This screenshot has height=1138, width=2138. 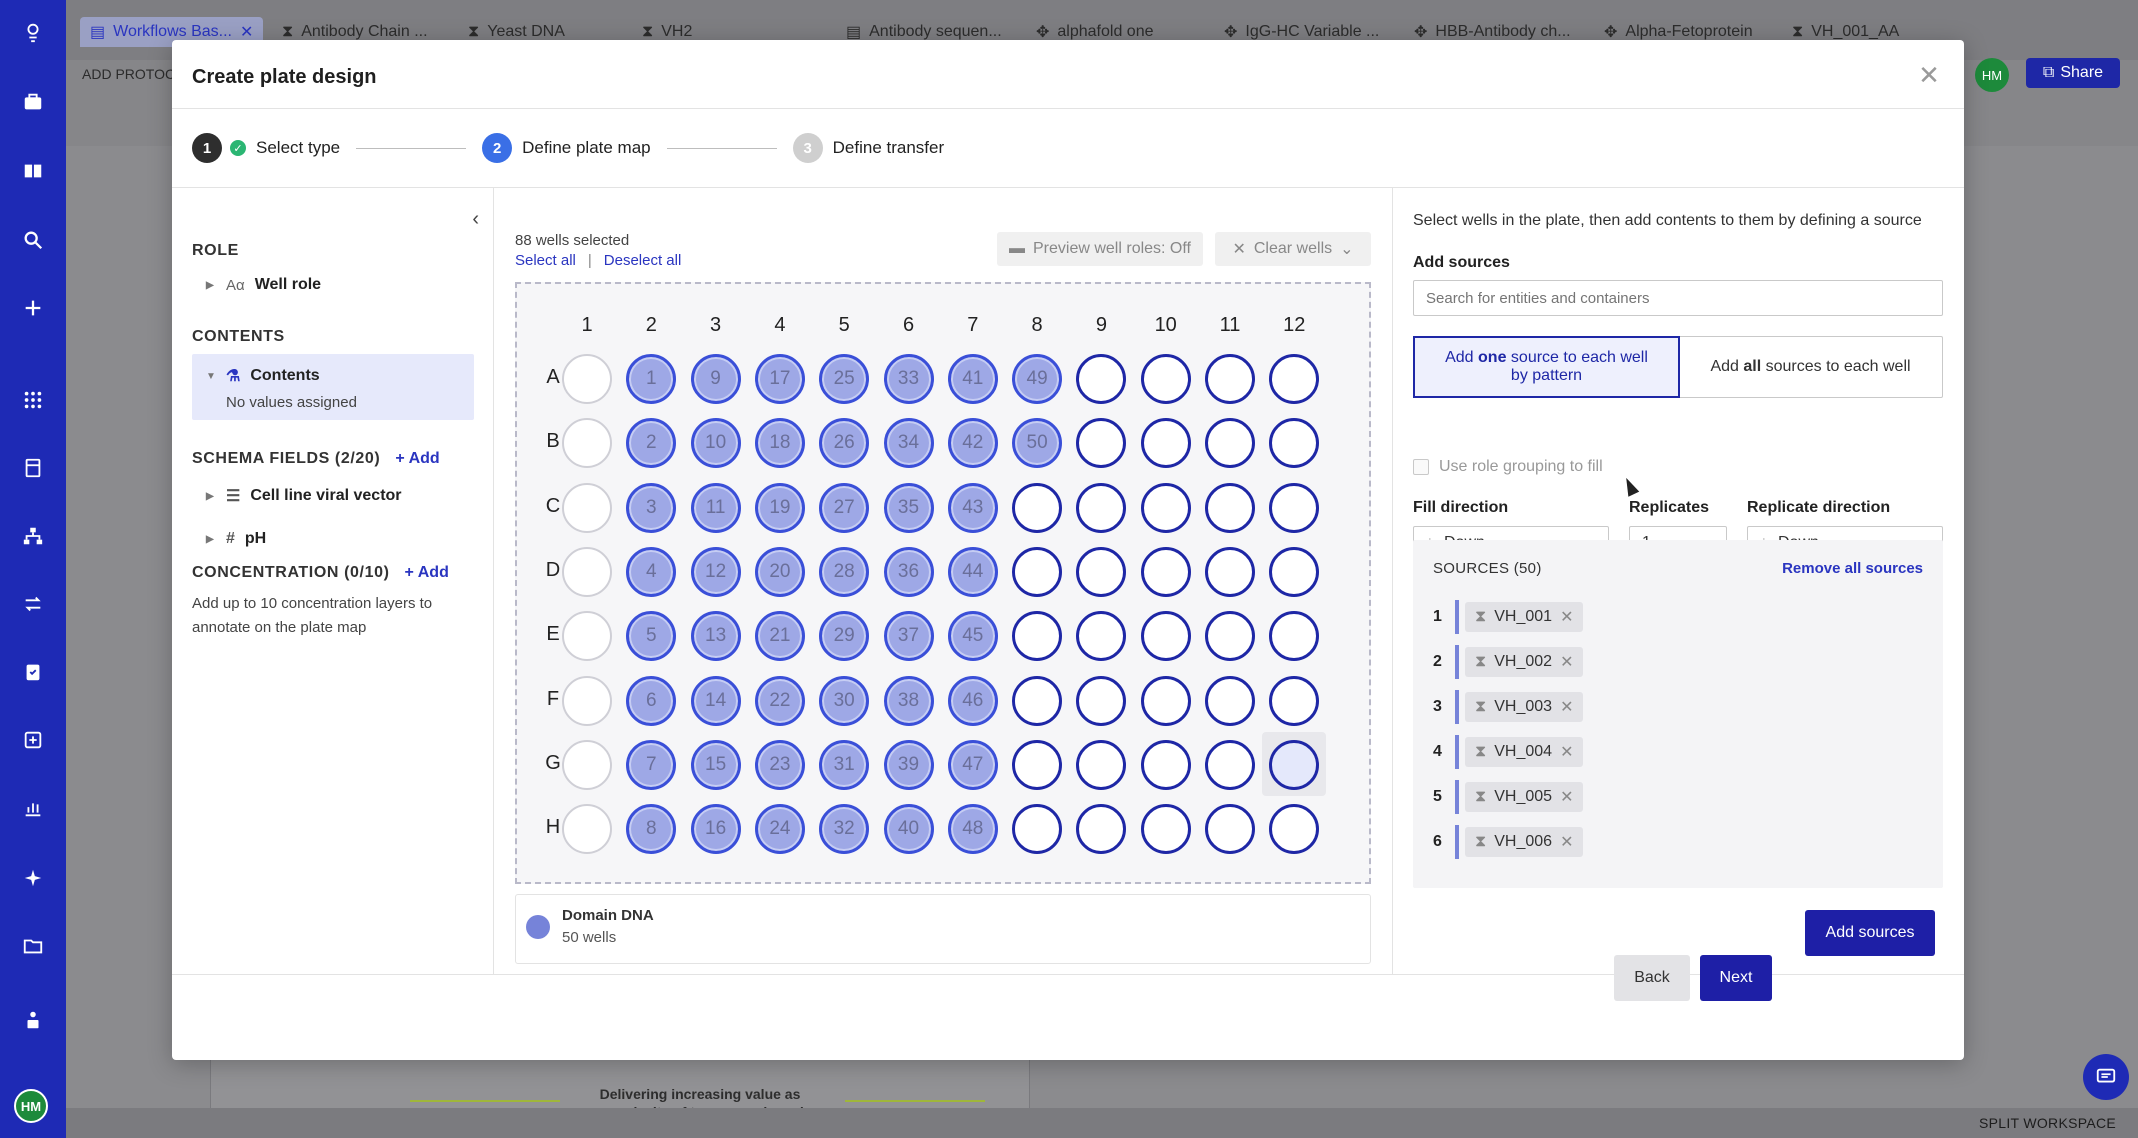 What do you see at coordinates (134, 74) in the screenshot?
I see `add-protocol-label: ADD PROTOCO` at bounding box center [134, 74].